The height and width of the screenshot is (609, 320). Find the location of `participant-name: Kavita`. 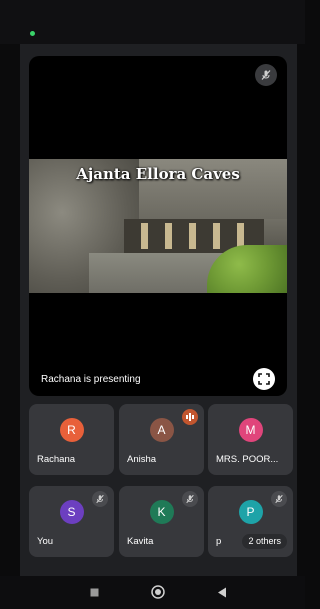

participant-name: Kavita is located at coordinates (140, 541).